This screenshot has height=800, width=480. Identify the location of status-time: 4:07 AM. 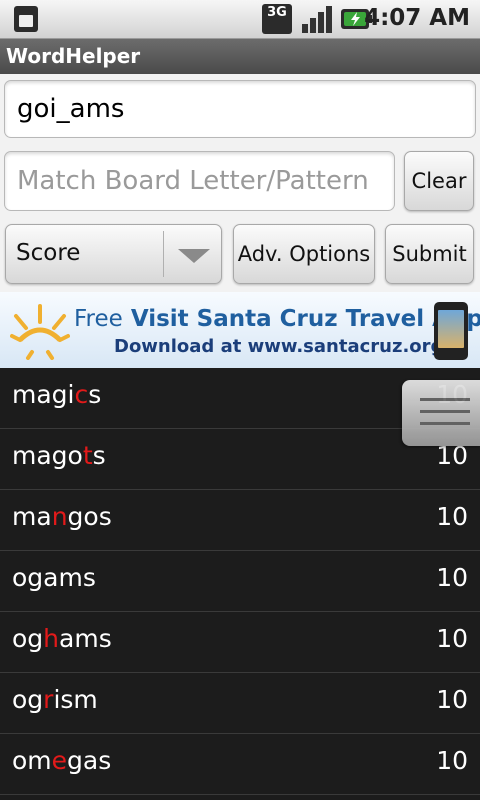
(417, 18).